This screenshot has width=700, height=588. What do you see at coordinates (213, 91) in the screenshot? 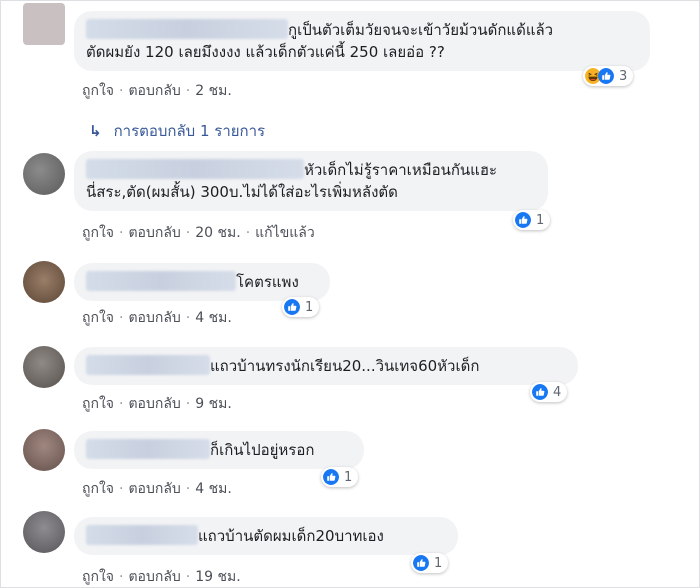
I see `timestamp: 2 ชม.` at bounding box center [213, 91].